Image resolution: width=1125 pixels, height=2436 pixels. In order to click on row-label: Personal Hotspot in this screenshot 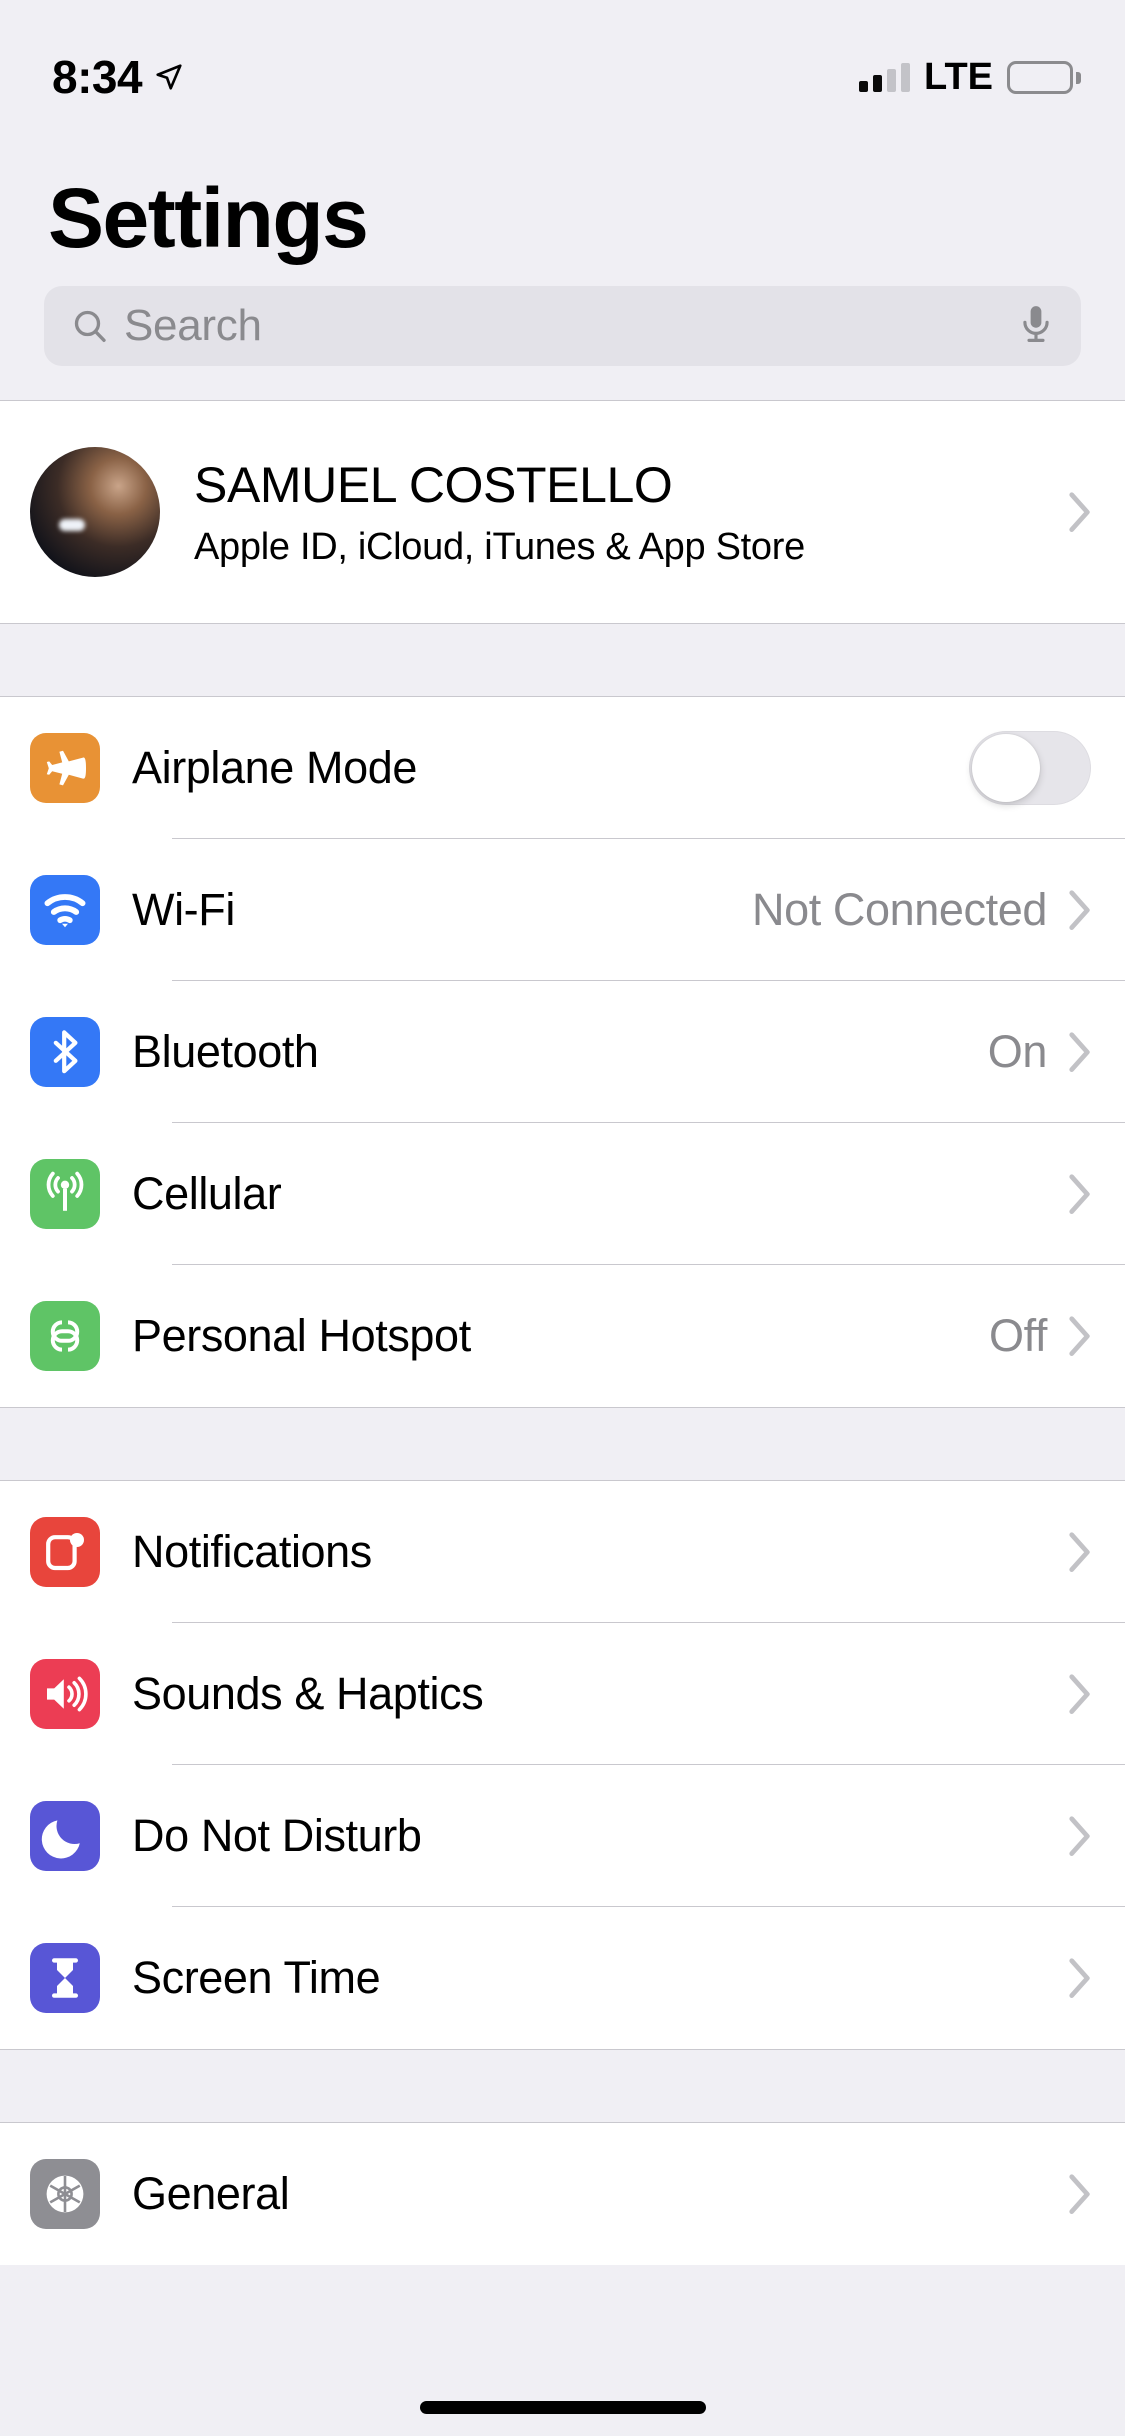, I will do `click(301, 1335)`.